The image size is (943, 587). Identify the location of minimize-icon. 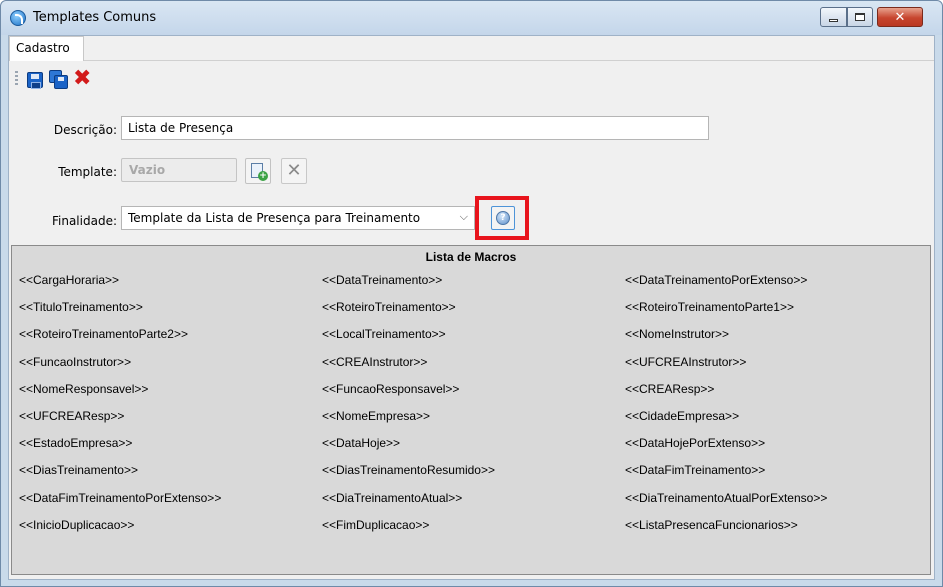
(833, 20).